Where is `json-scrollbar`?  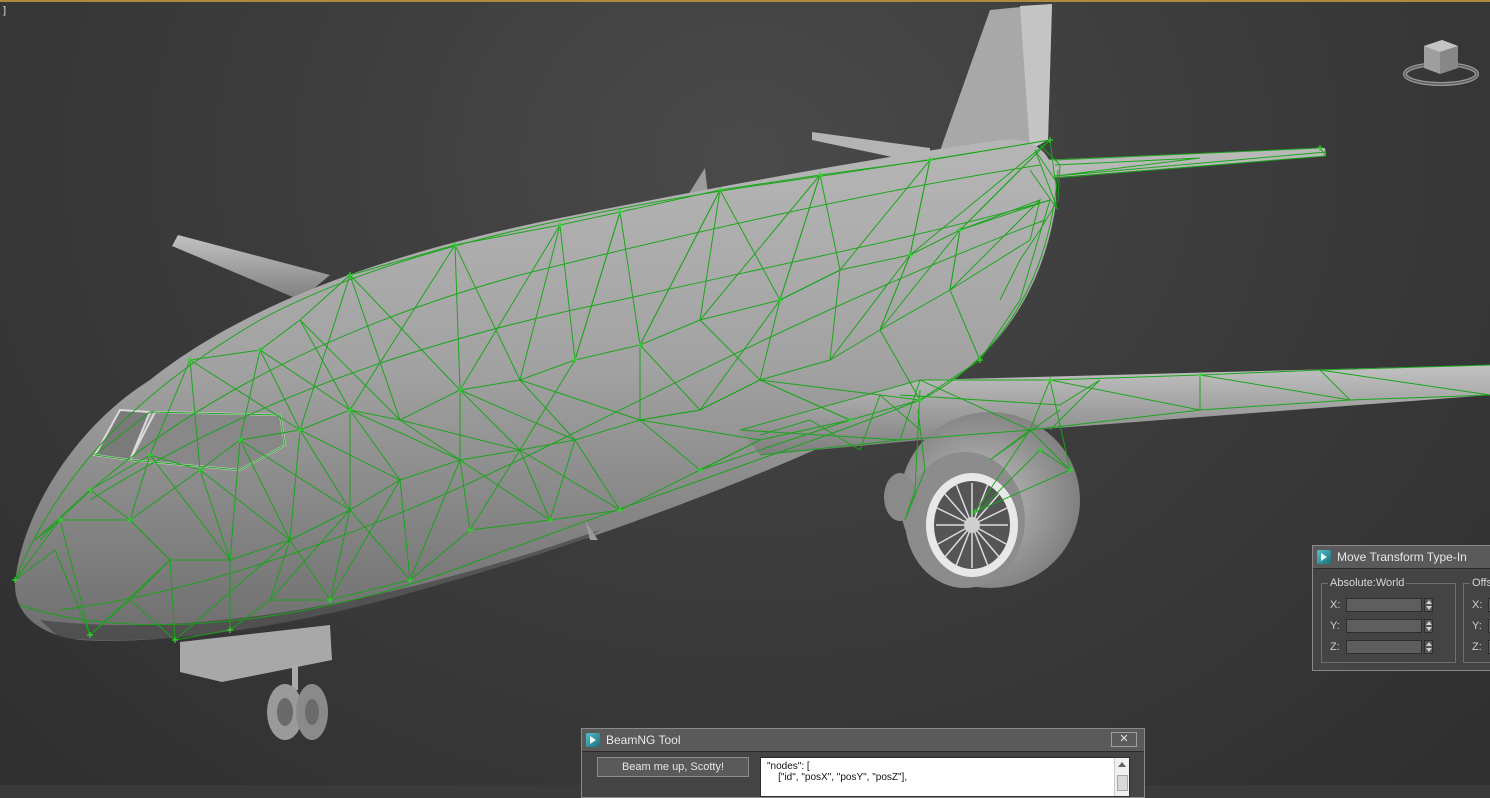 json-scrollbar is located at coordinates (1121, 777).